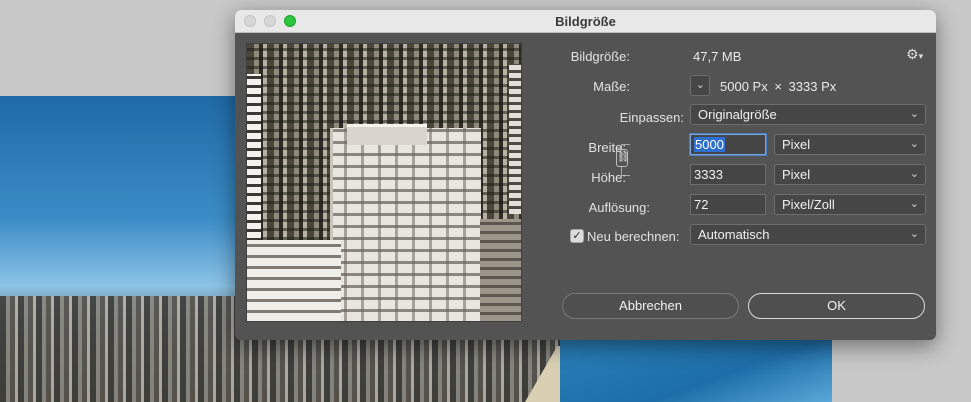 The height and width of the screenshot is (402, 971). Describe the element at coordinates (737, 114) in the screenshot. I see `fit-to-value: Originalgröße` at that location.